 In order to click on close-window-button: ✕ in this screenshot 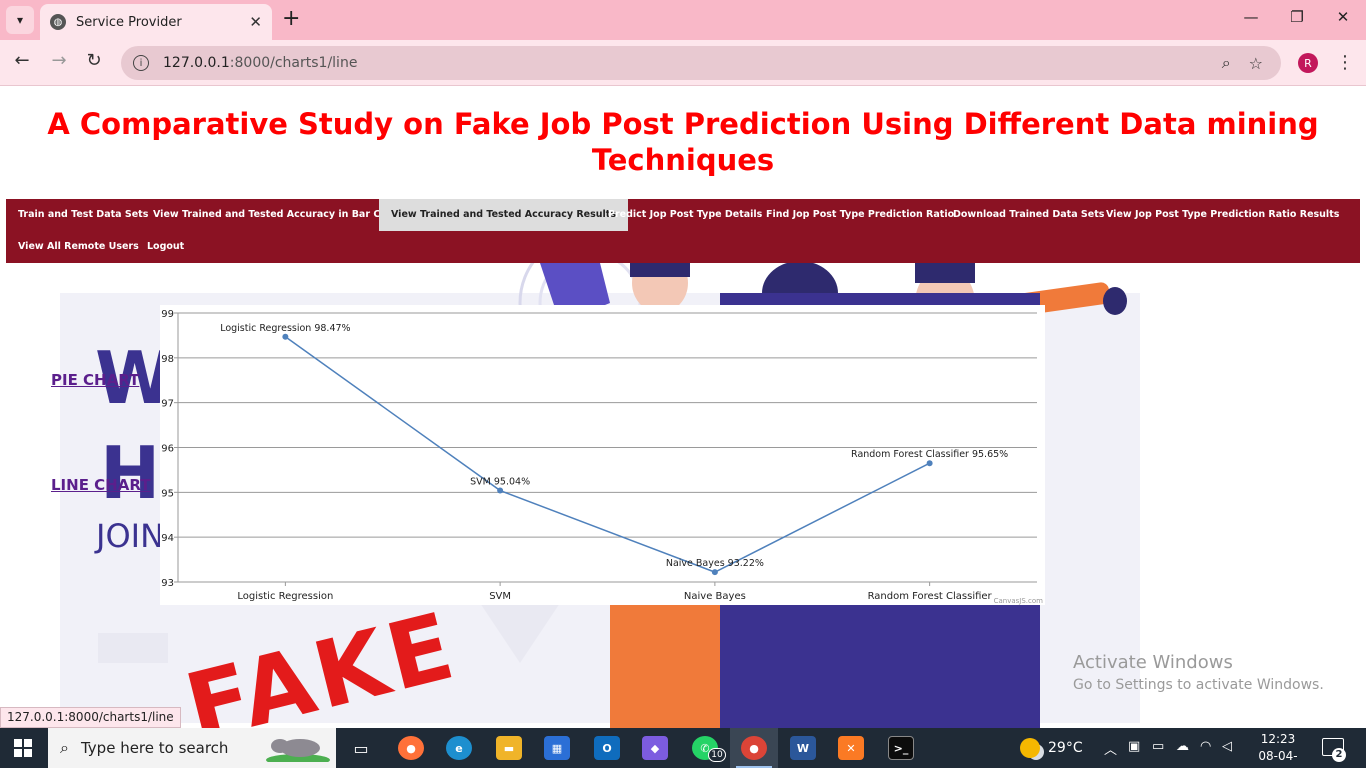, I will do `click(1343, 17)`.